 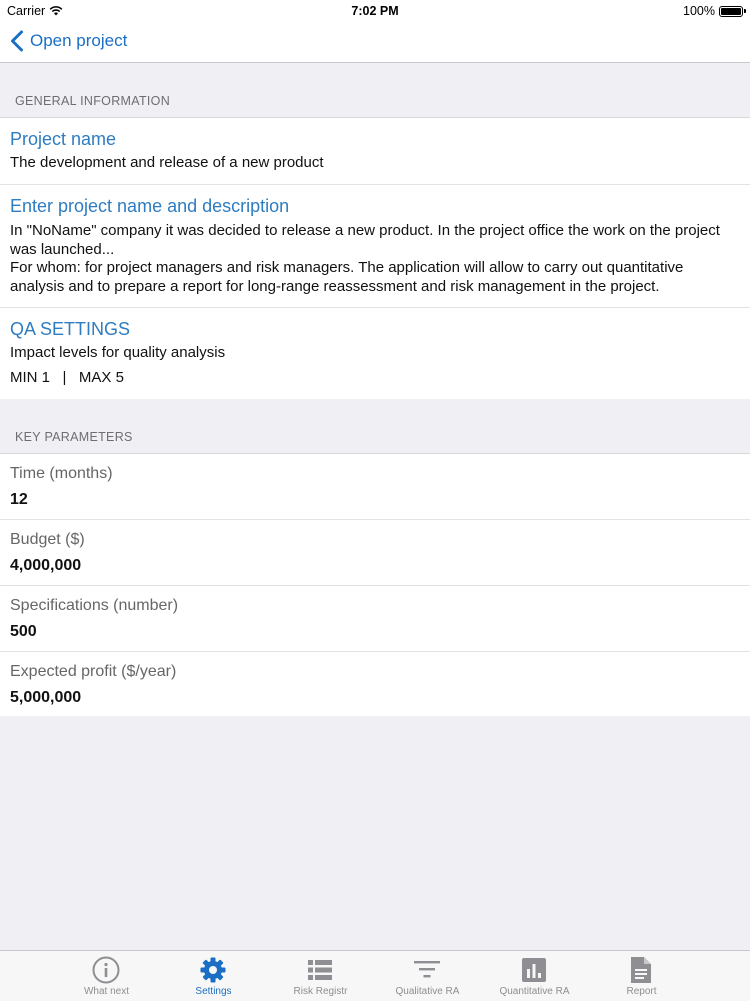 I want to click on parameter-row-specifications: Specifications (number) 500, so click(x=375, y=619).